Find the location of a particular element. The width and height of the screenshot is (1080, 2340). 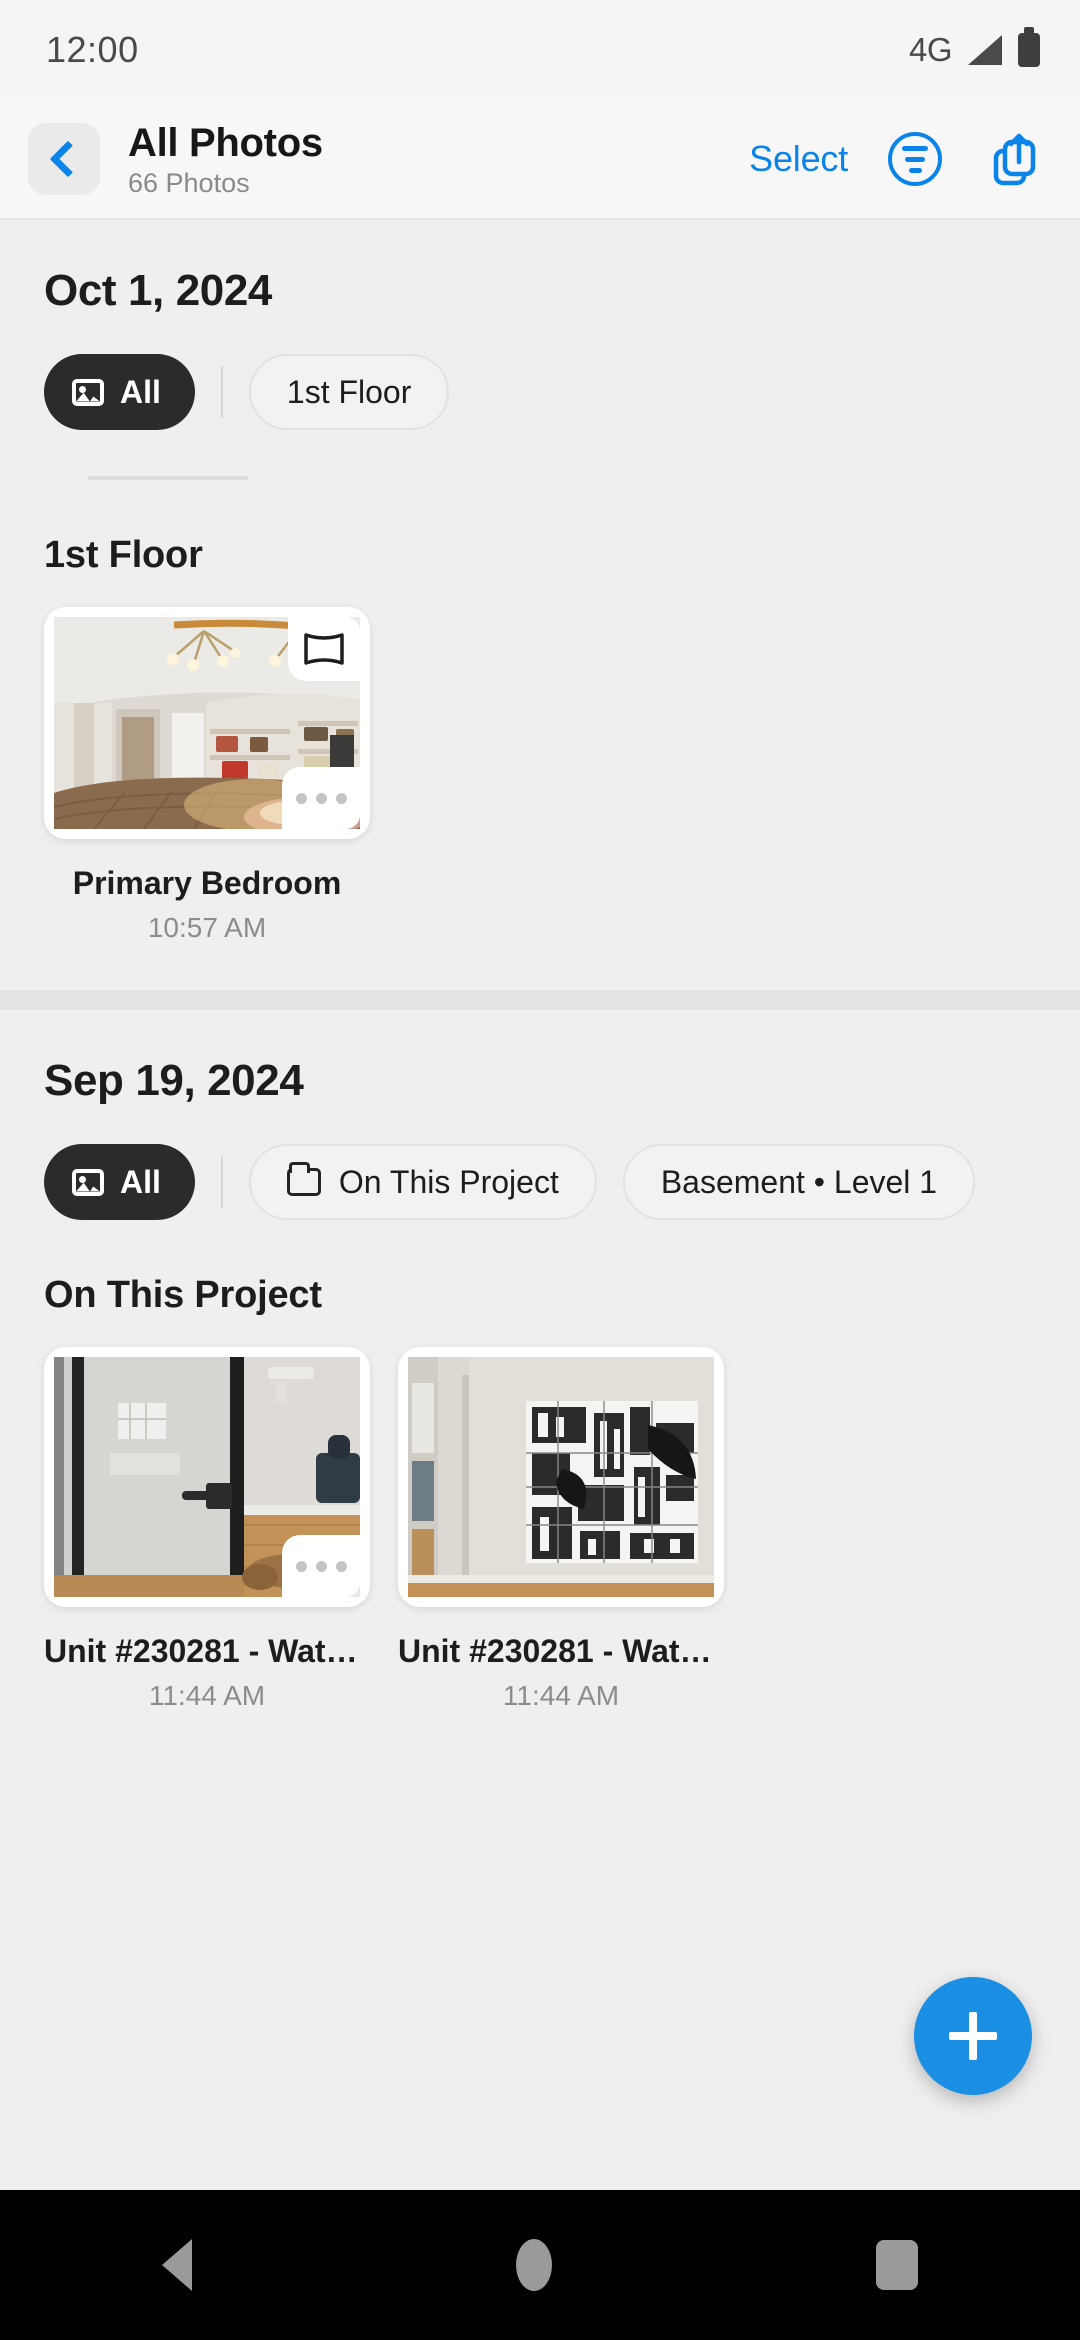

status-time: 12:00 is located at coordinates (92, 49).